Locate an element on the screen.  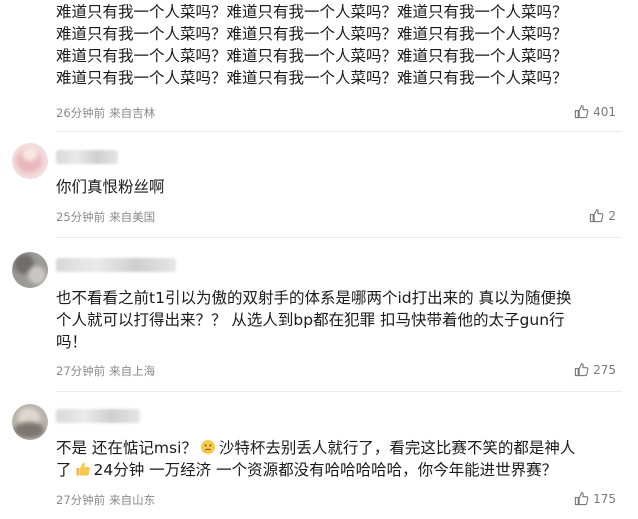
like-count: 275 is located at coordinates (604, 369).